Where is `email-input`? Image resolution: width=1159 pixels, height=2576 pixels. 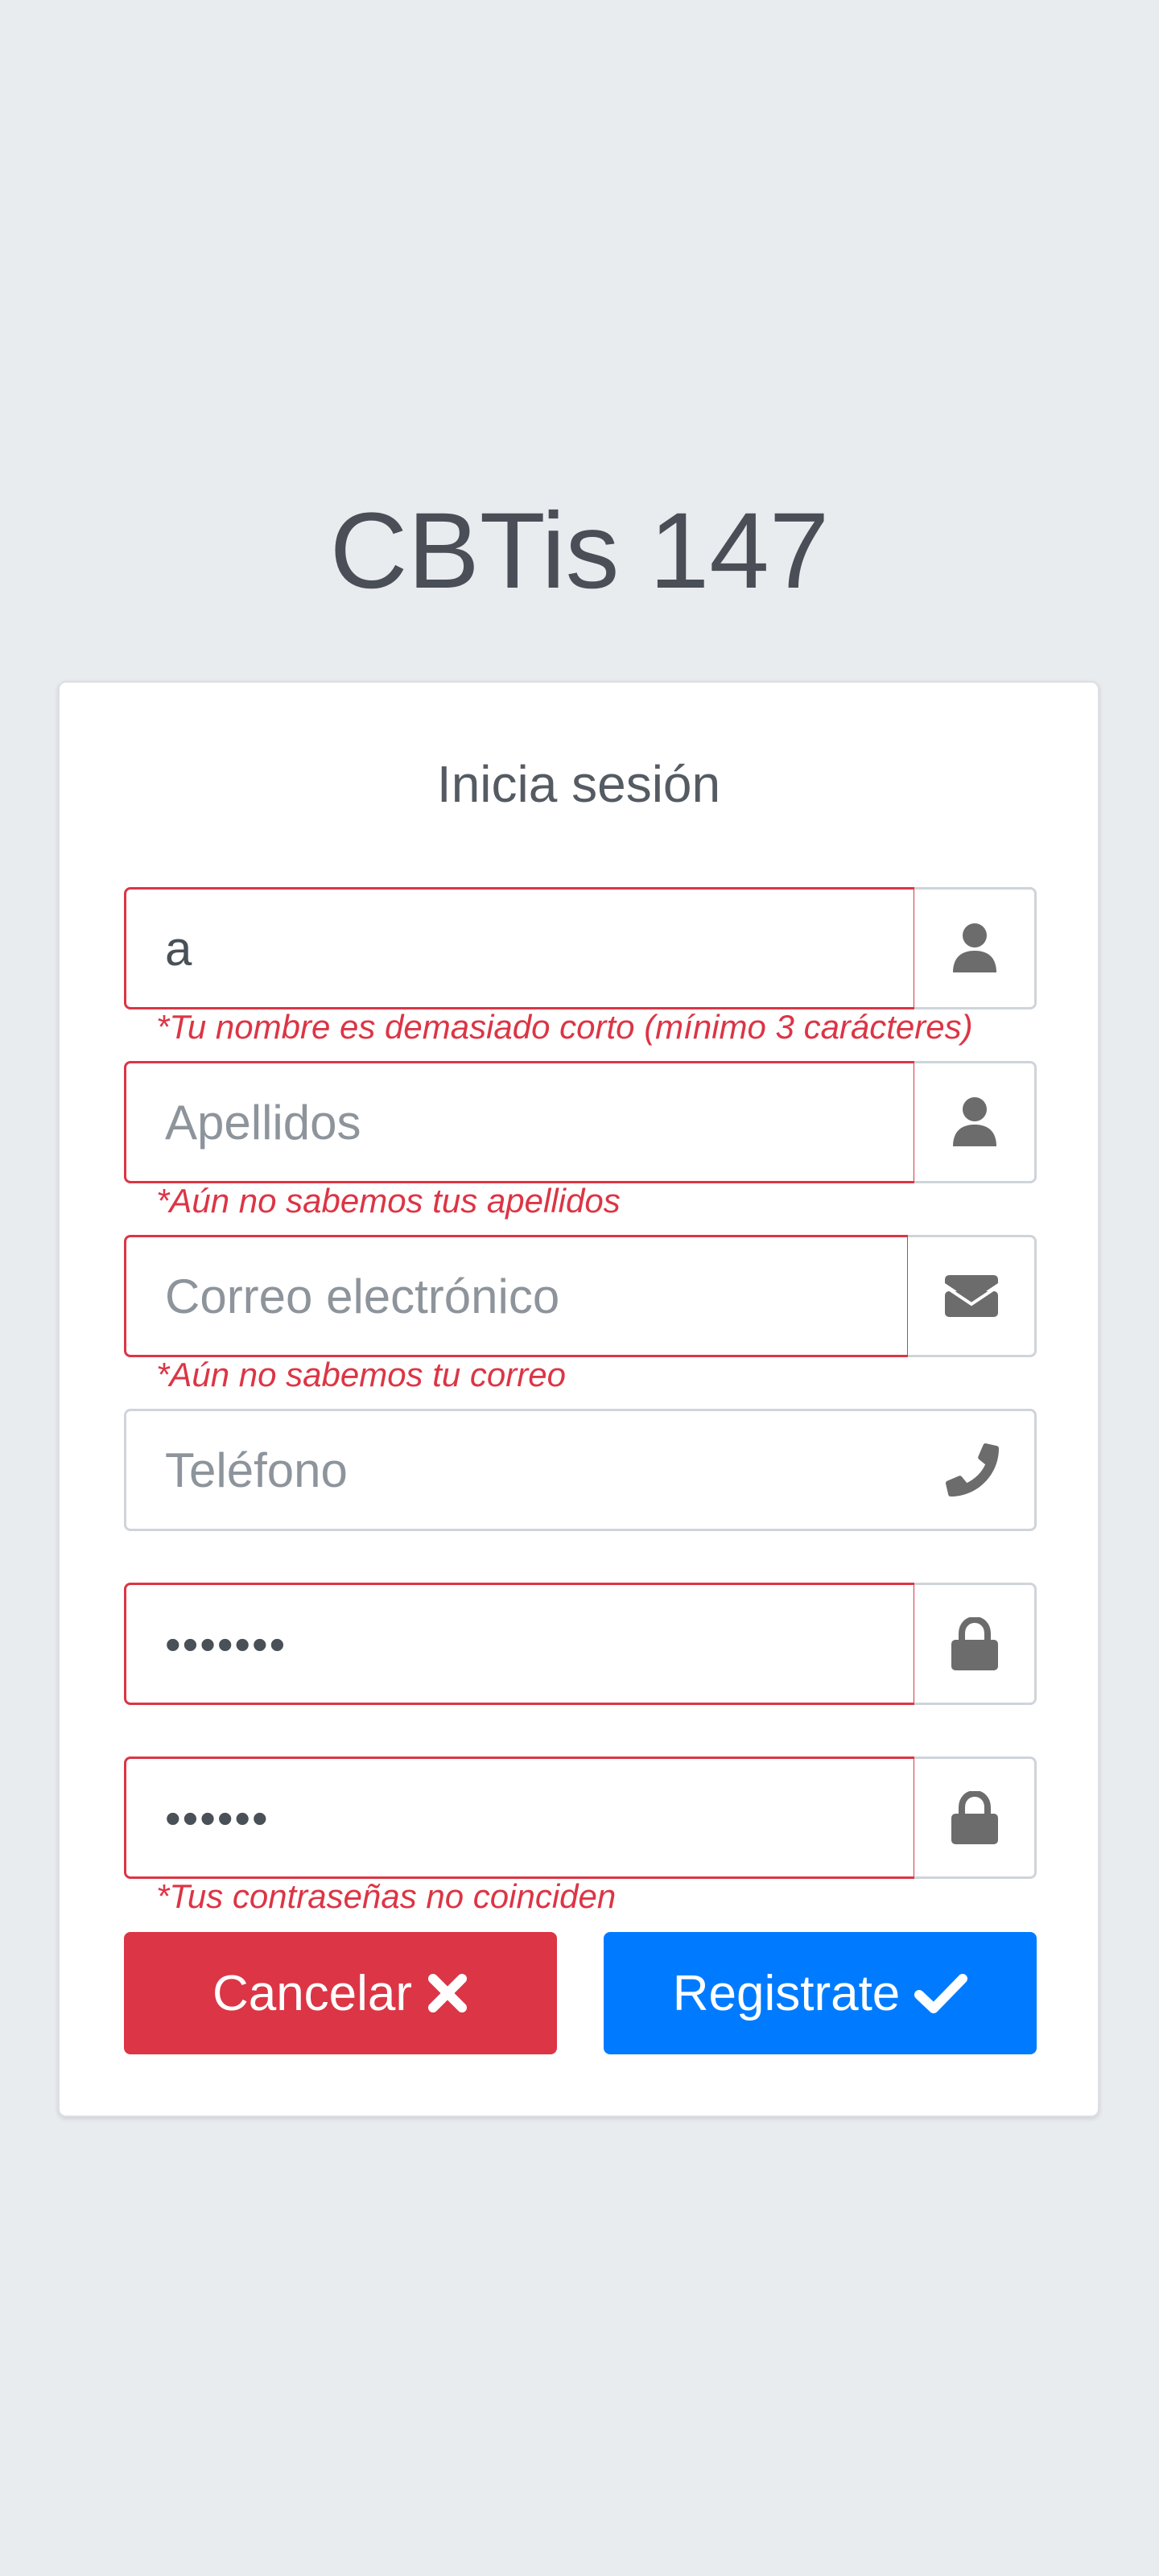
email-input is located at coordinates (516, 1296).